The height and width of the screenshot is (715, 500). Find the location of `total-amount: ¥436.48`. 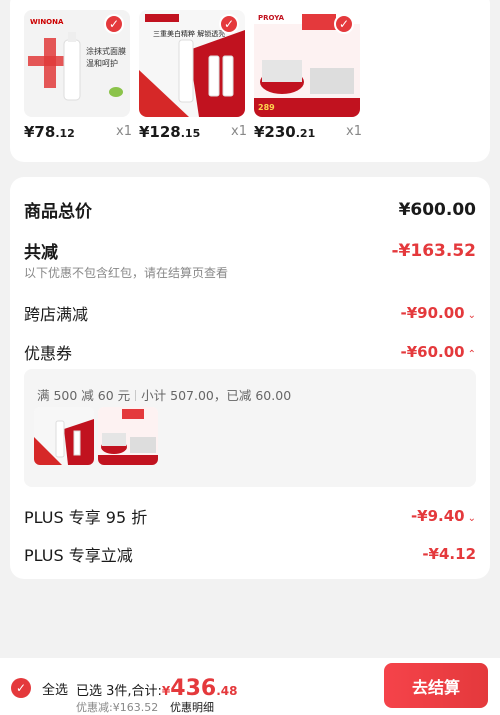

total-amount: ¥436.48 is located at coordinates (199, 688).